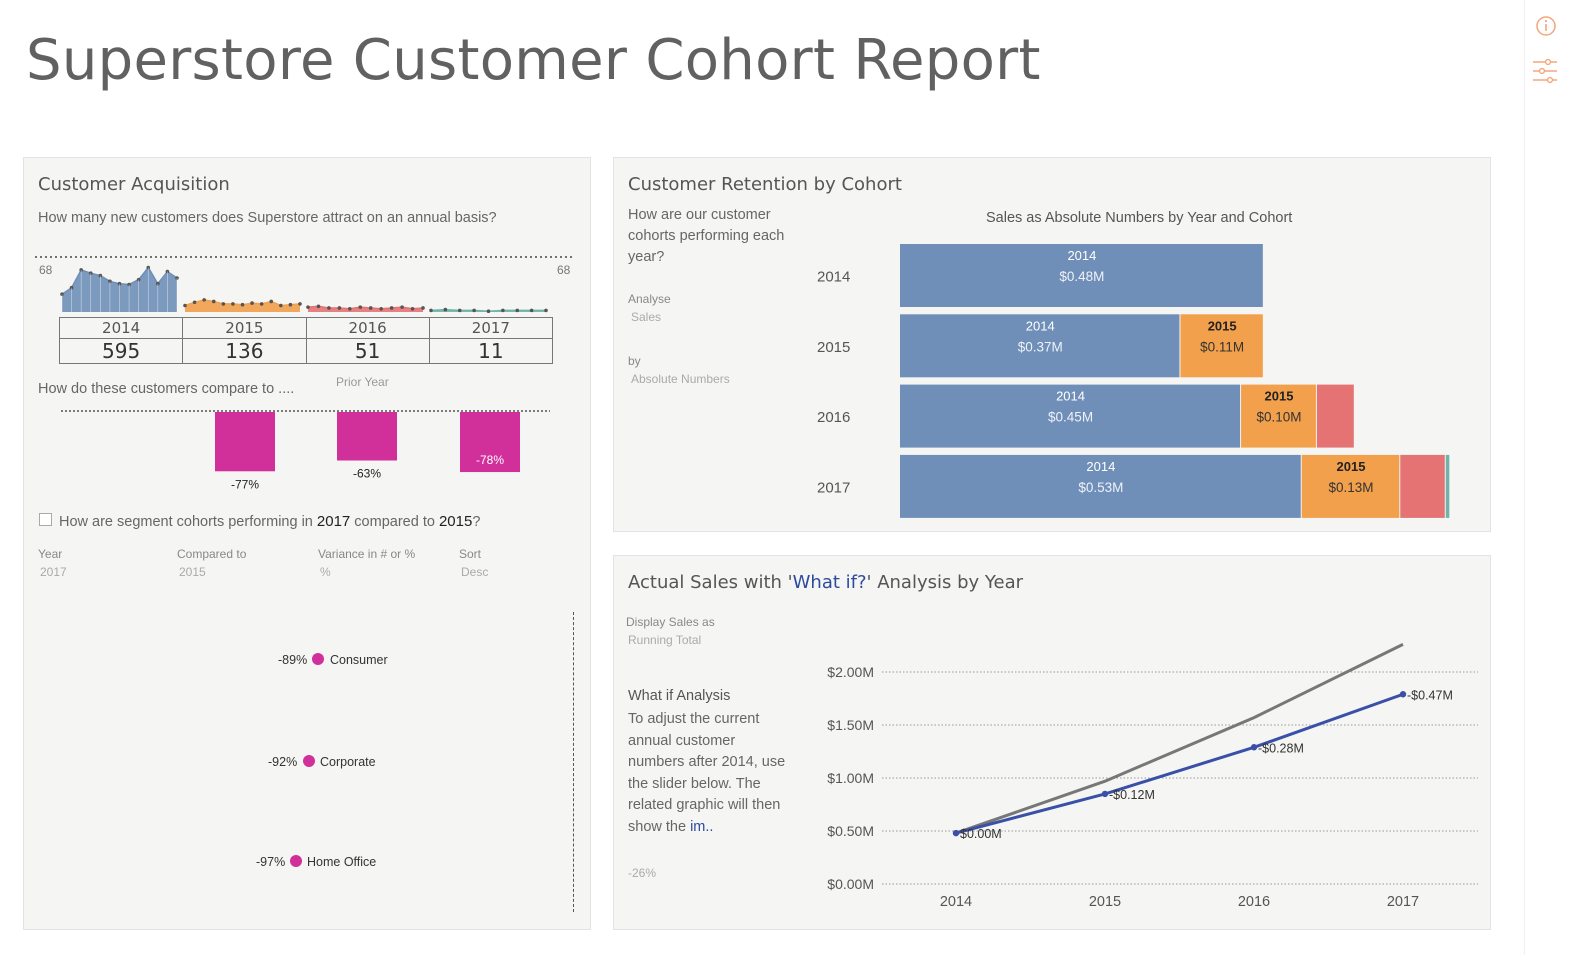  What do you see at coordinates (981, 834) in the screenshot?
I see `whatif-point-label: $0.00M` at bounding box center [981, 834].